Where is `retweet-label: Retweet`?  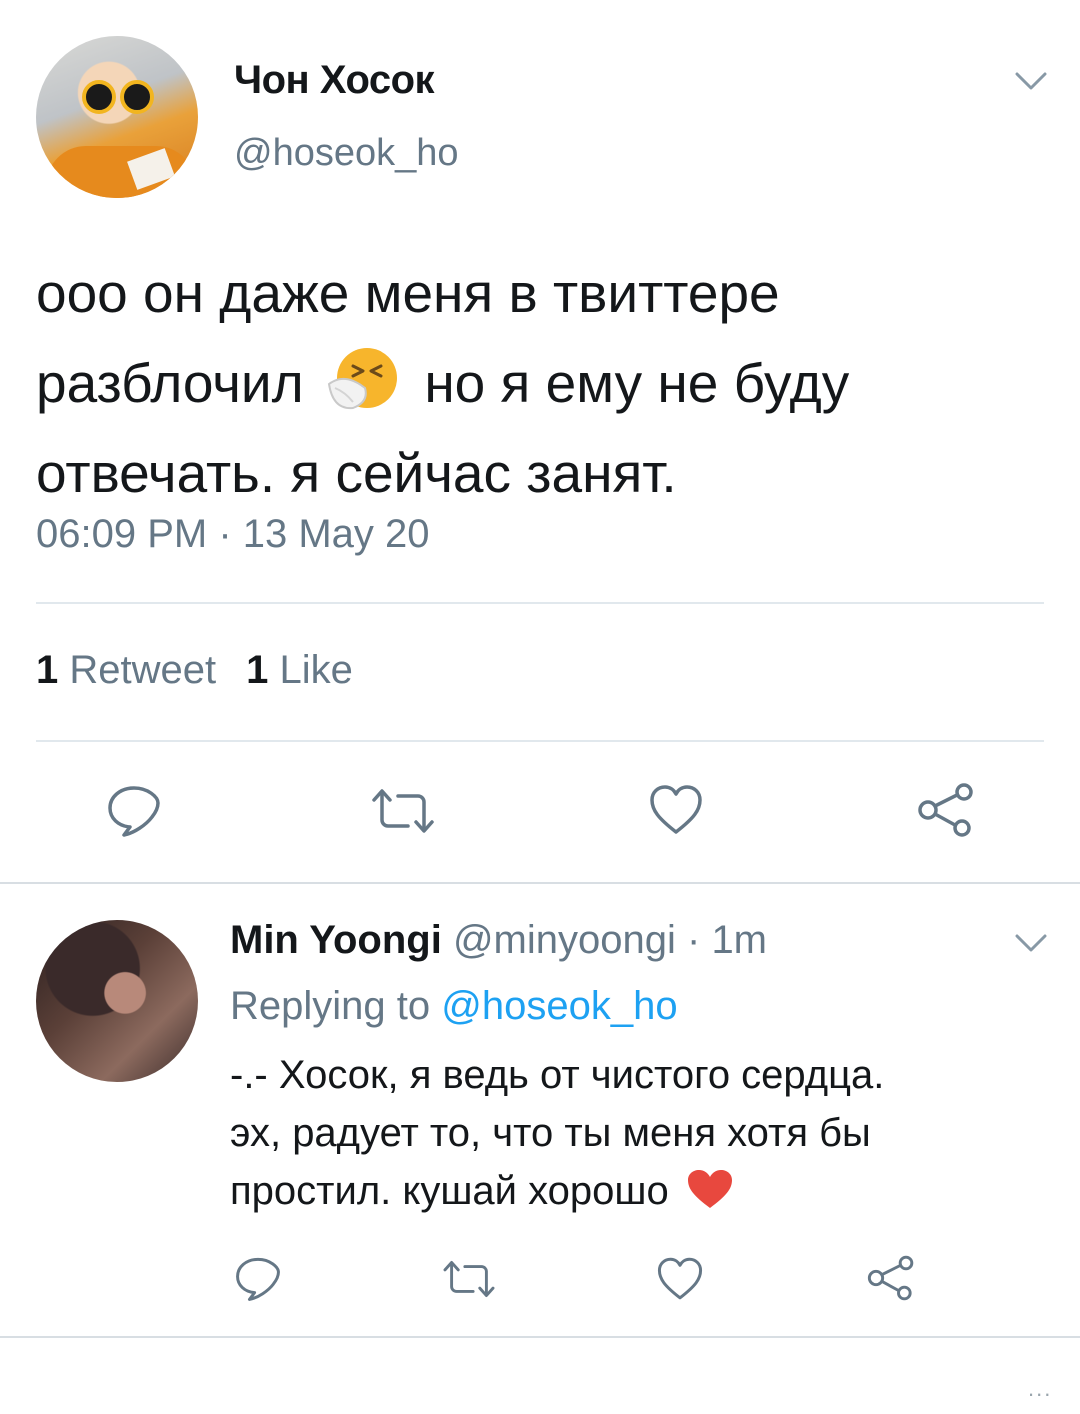 retweet-label: Retweet is located at coordinates (143, 670).